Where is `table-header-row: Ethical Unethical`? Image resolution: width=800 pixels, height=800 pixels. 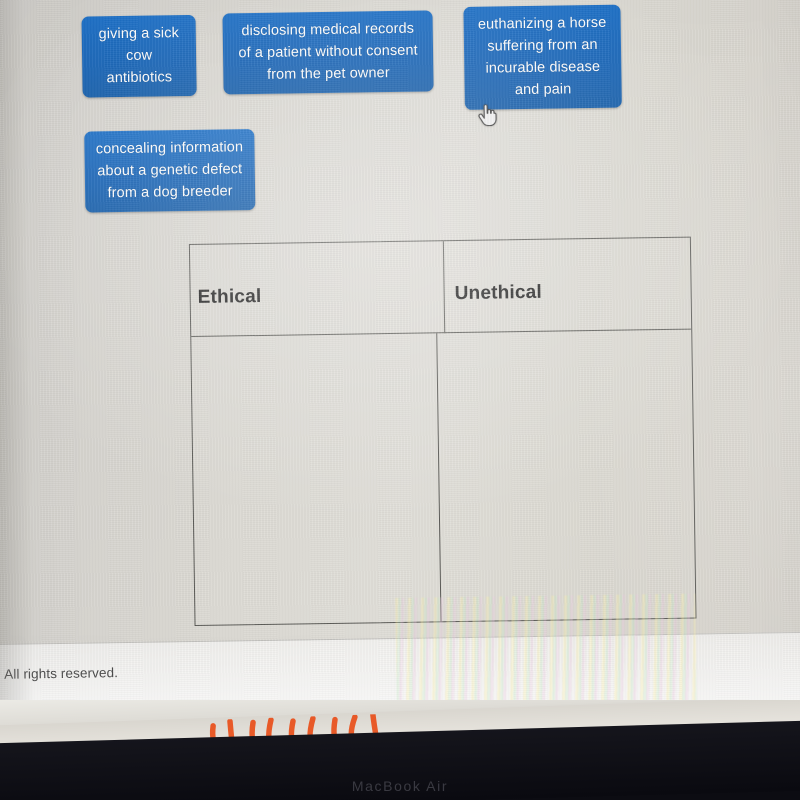
table-header-row: Ethical Unethical is located at coordinates (440, 287).